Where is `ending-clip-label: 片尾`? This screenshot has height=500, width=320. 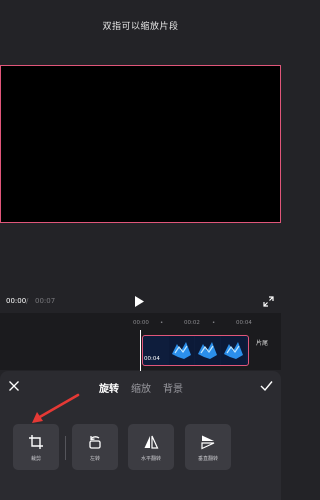 ending-clip-label: 片尾 is located at coordinates (262, 342).